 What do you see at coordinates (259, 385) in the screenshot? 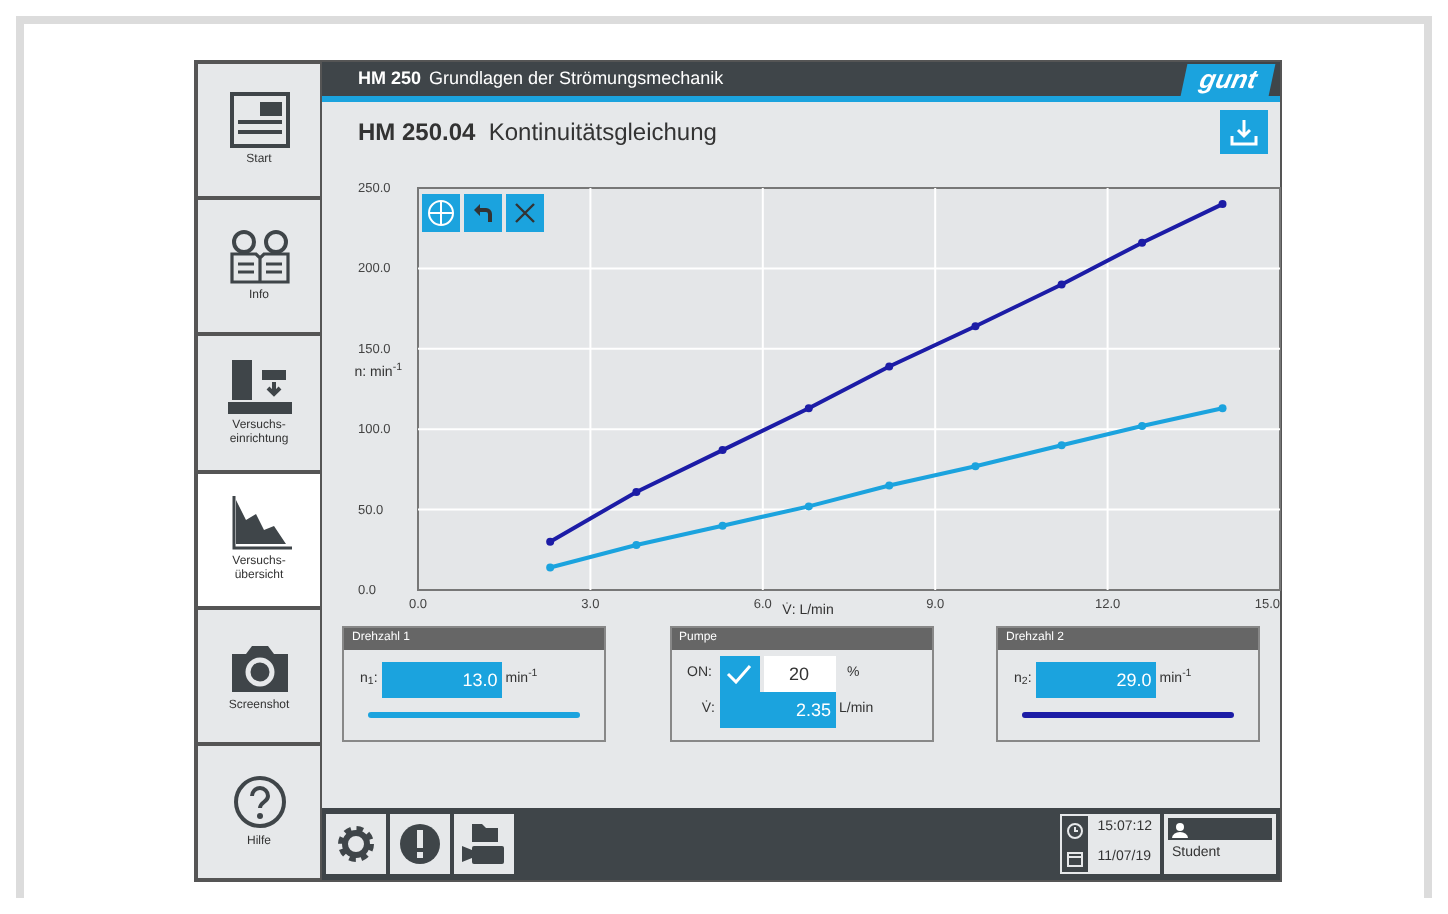
I see `equipment-icon` at bounding box center [259, 385].